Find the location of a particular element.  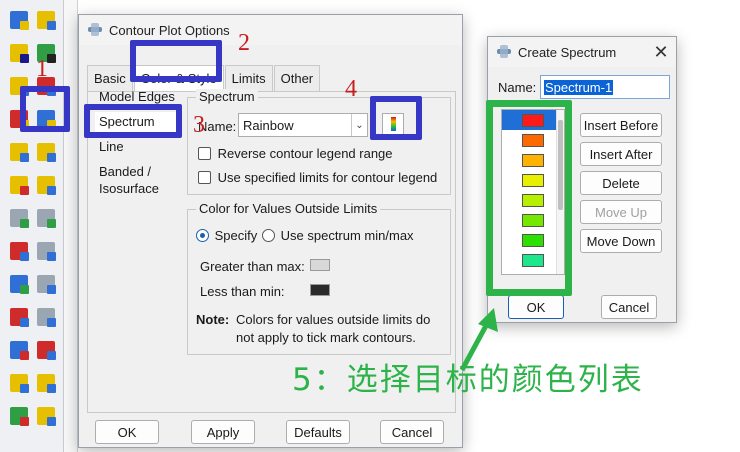

category-banded-label: Banded / Isosurface is located at coordinates (129, 180).